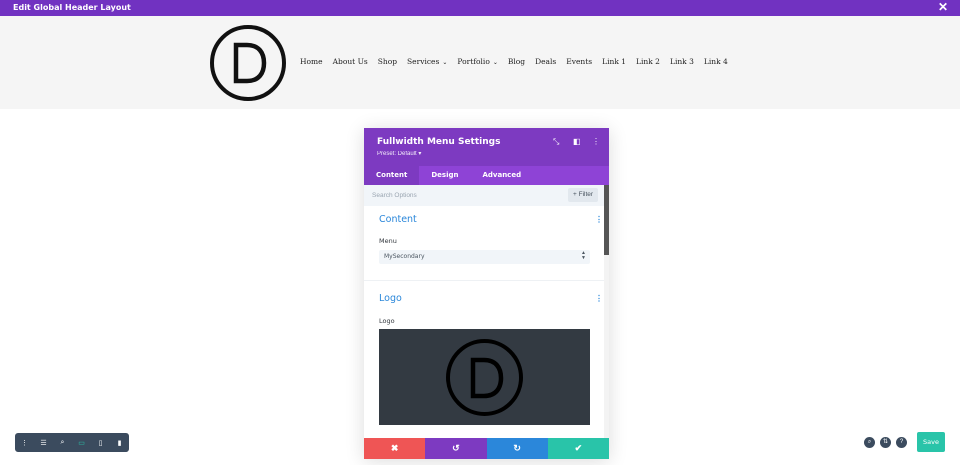  What do you see at coordinates (423, 61) in the screenshot?
I see `nav-item-label: Services` at bounding box center [423, 61].